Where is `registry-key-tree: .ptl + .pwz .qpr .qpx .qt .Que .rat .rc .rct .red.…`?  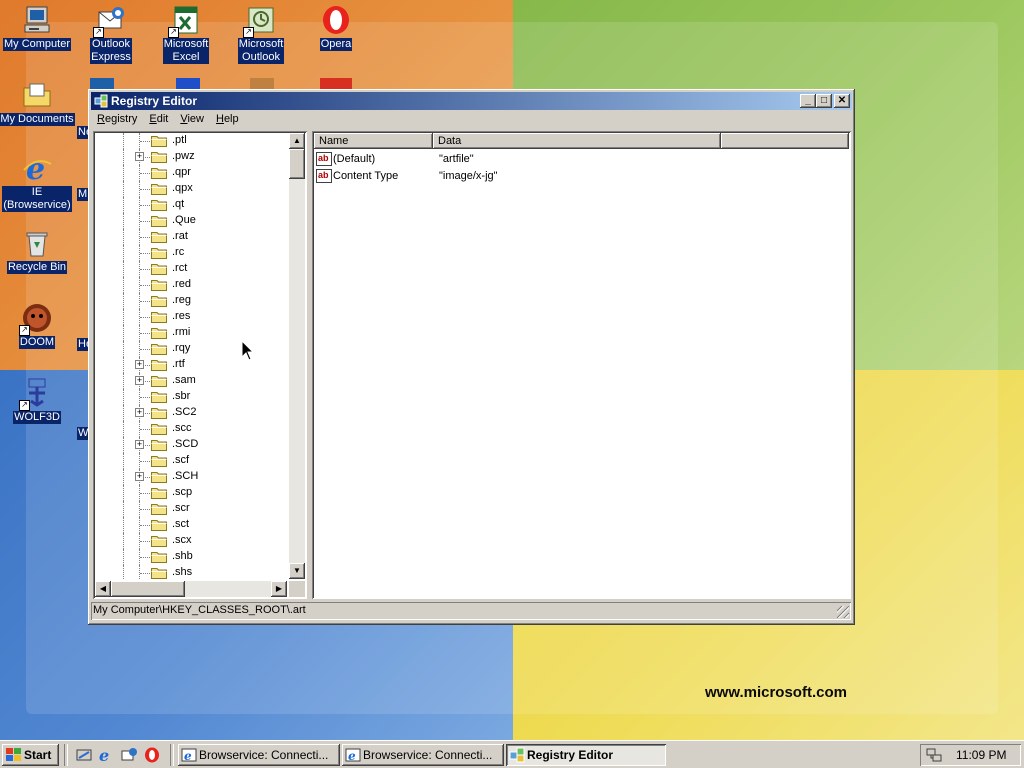
registry-key-tree: .ptl + .pwz .qpr .qpx .qt .Que .rat .rc .rct .red.… is located at coordinates (200, 365).